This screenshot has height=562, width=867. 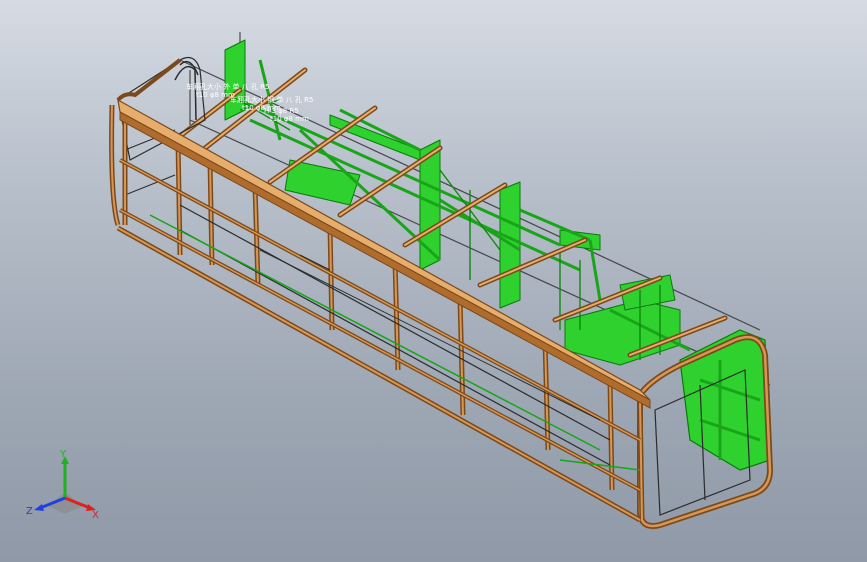 I want to click on annotation-3-text: H 3 φ8 R5, so click(x=281, y=111).